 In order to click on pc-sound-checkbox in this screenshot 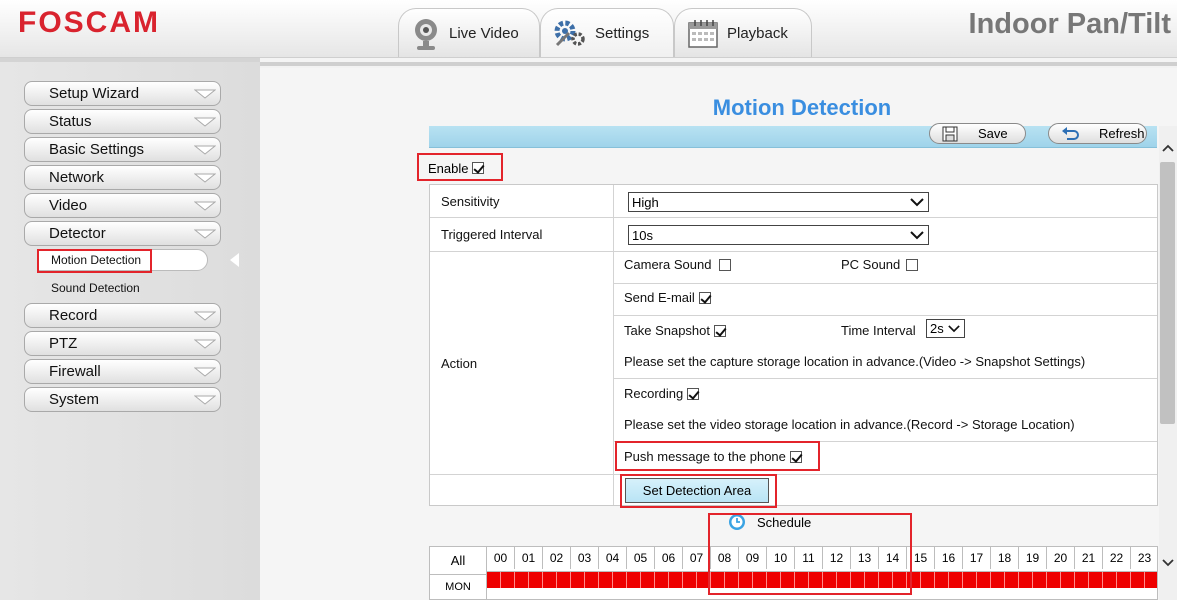, I will do `click(912, 264)`.